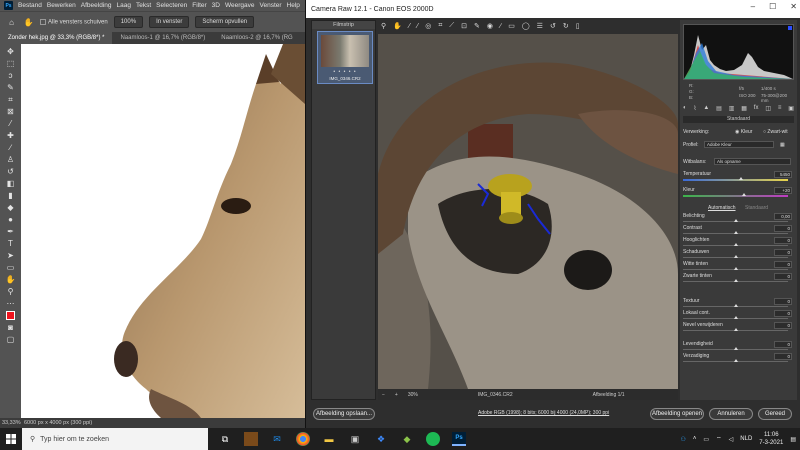  What do you see at coordinates (10, 171) in the screenshot?
I see `history-brush-icon: ↺` at bounding box center [10, 171].